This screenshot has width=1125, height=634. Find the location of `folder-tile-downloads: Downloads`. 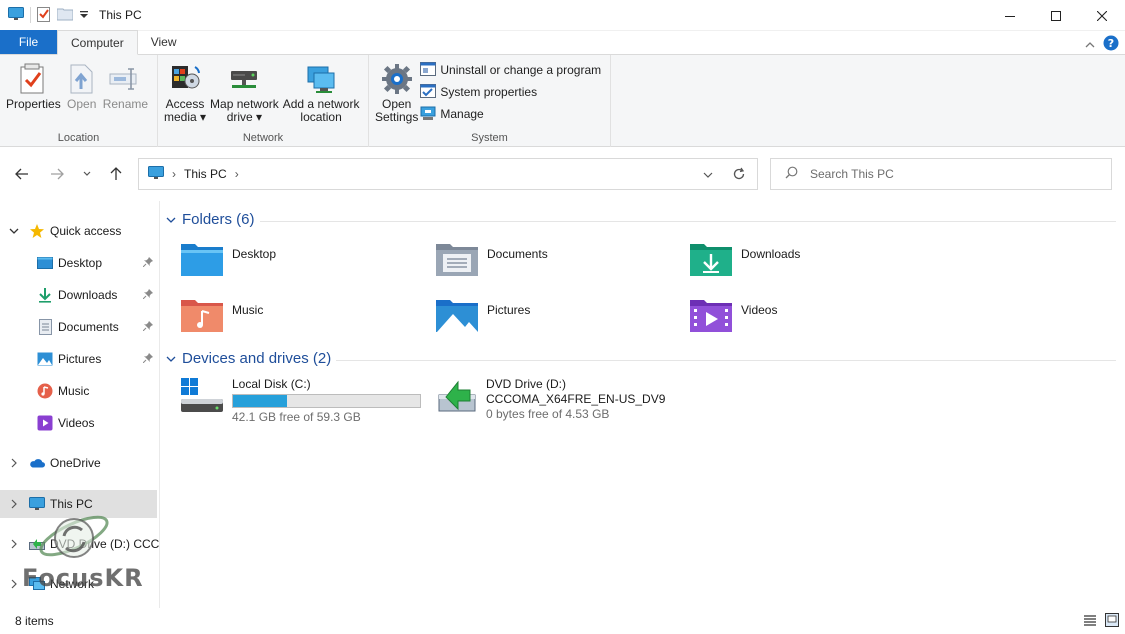

folder-tile-downloads: Downloads is located at coordinates (744, 259).